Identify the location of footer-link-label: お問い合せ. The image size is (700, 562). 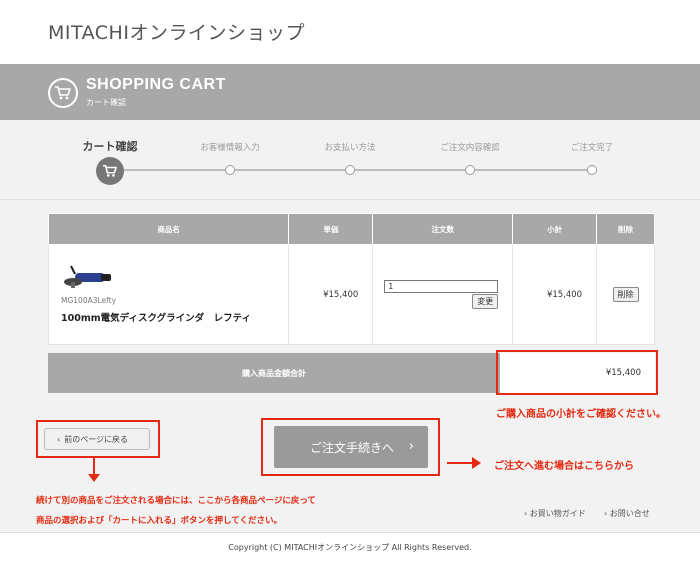
(629, 513).